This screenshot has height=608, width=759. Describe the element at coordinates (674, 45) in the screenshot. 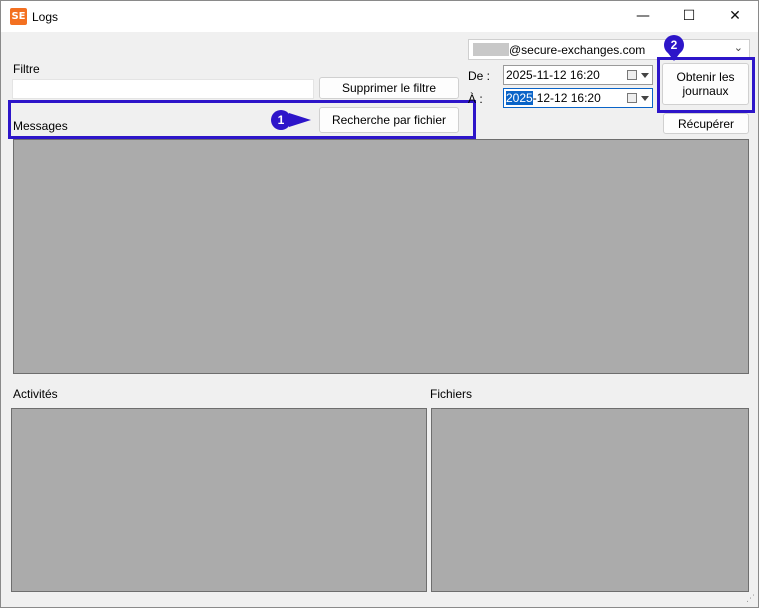

I see `callout-2: 2` at that location.